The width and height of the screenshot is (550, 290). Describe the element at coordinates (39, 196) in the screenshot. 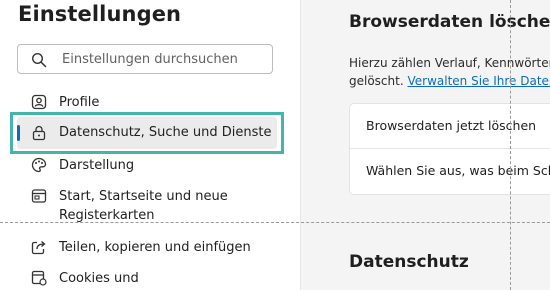

I see `start-icon` at that location.